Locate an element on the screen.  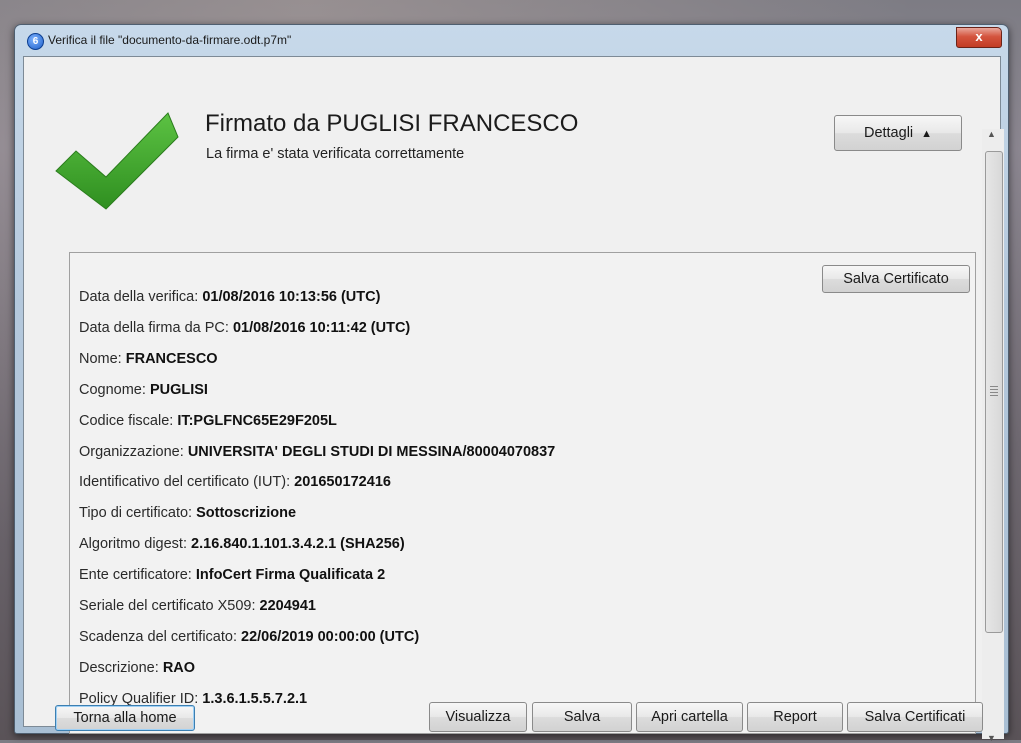
details-button: Dettagli ▲ is located at coordinates (898, 133).